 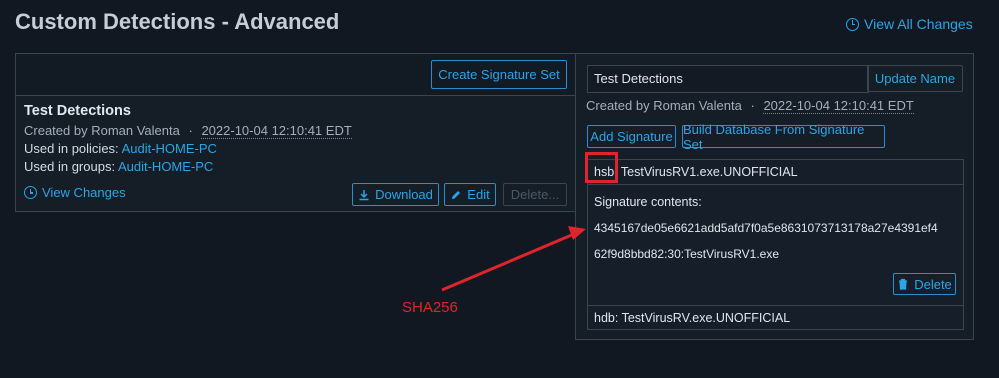 What do you see at coordinates (70, 166) in the screenshot?
I see `groups-label: Used in groups:` at bounding box center [70, 166].